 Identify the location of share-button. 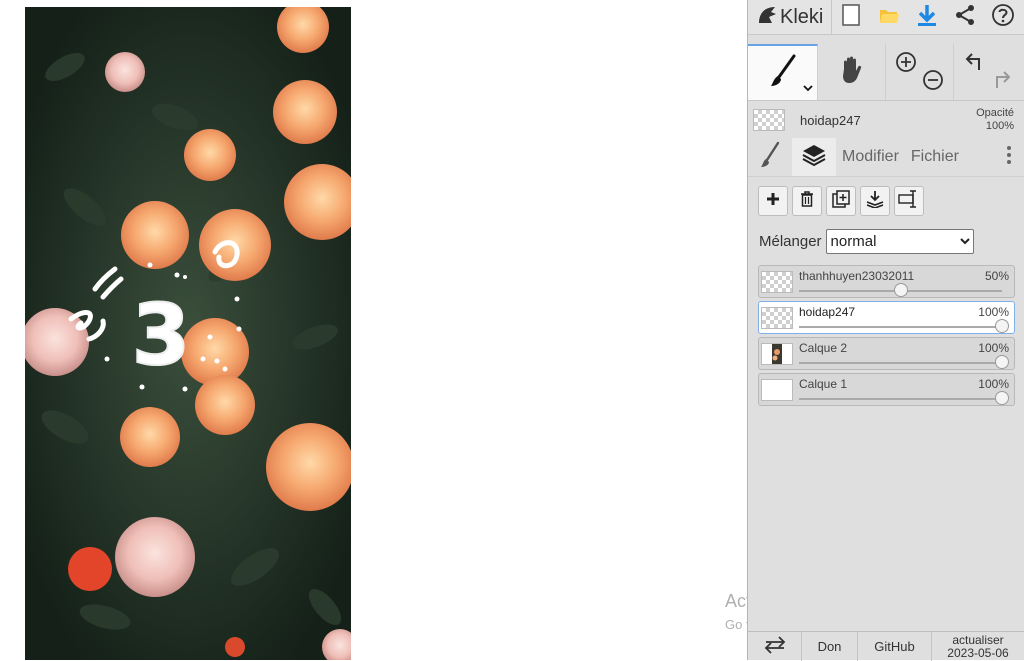
(965, 17).